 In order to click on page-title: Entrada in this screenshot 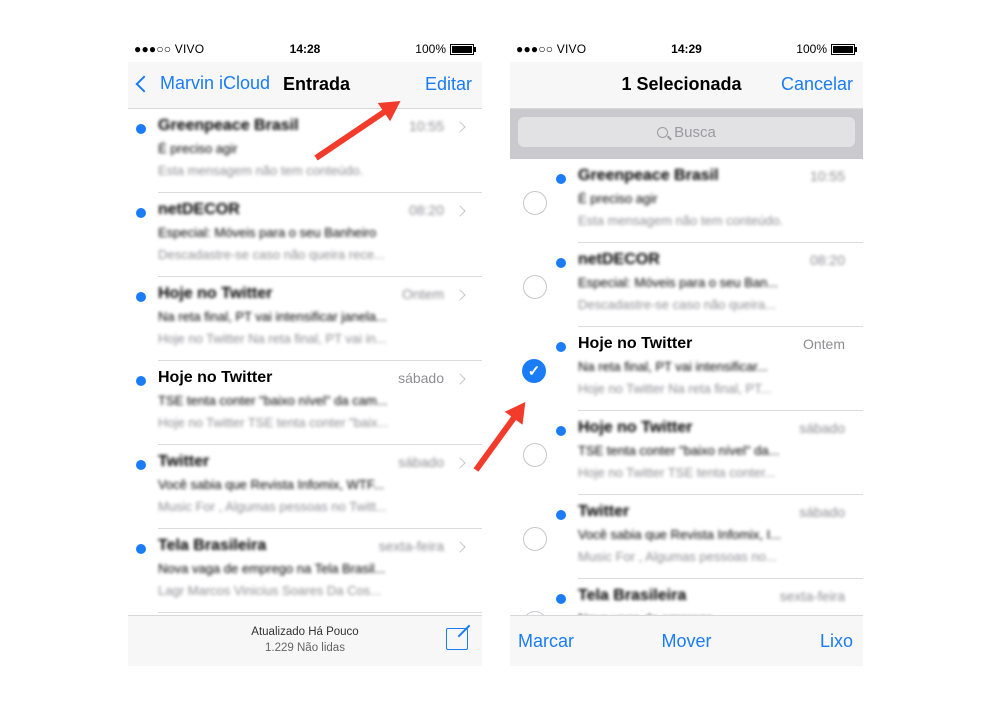, I will do `click(317, 84)`.